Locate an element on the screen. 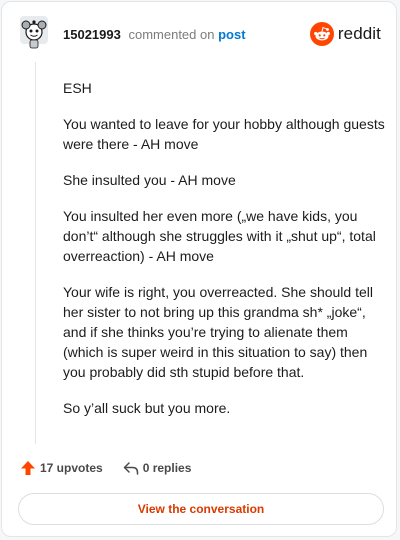 The height and width of the screenshot is (540, 400). thread-line is located at coordinates (35, 253).